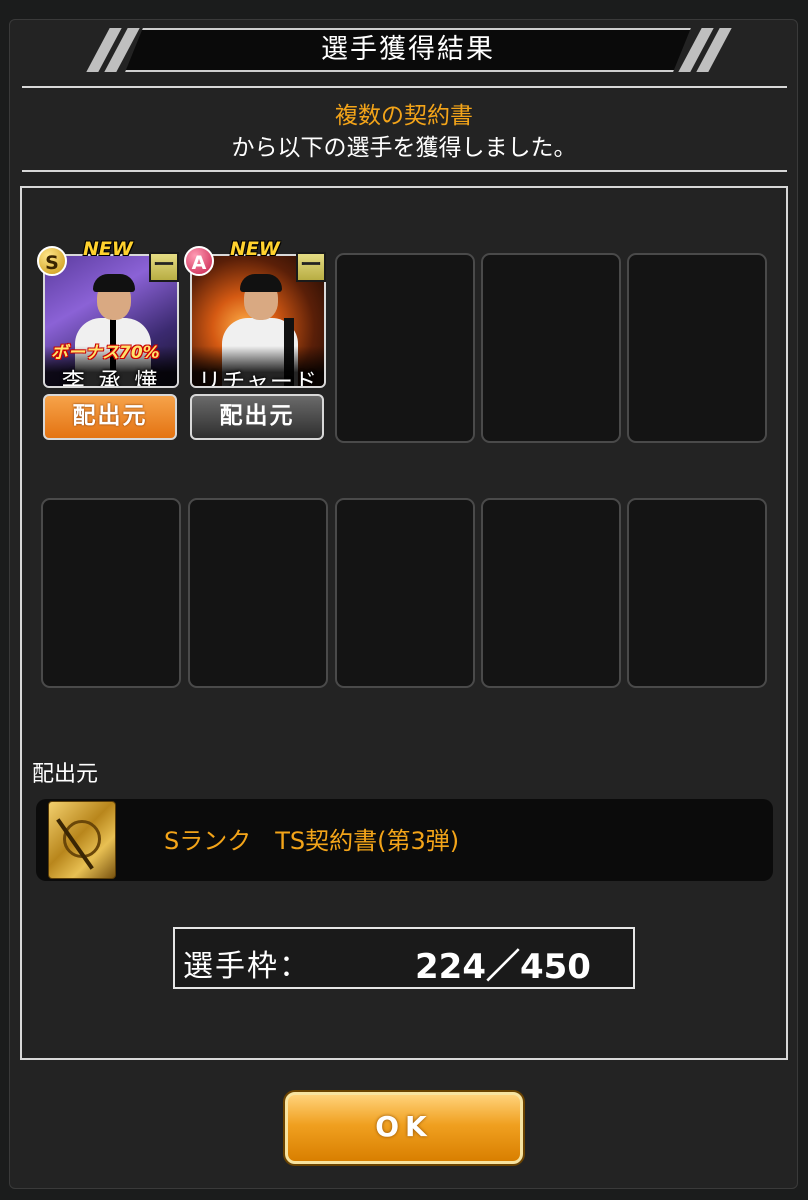 This screenshot has width=808, height=1200. I want to click on capacity-value: 224／450, so click(503, 967).